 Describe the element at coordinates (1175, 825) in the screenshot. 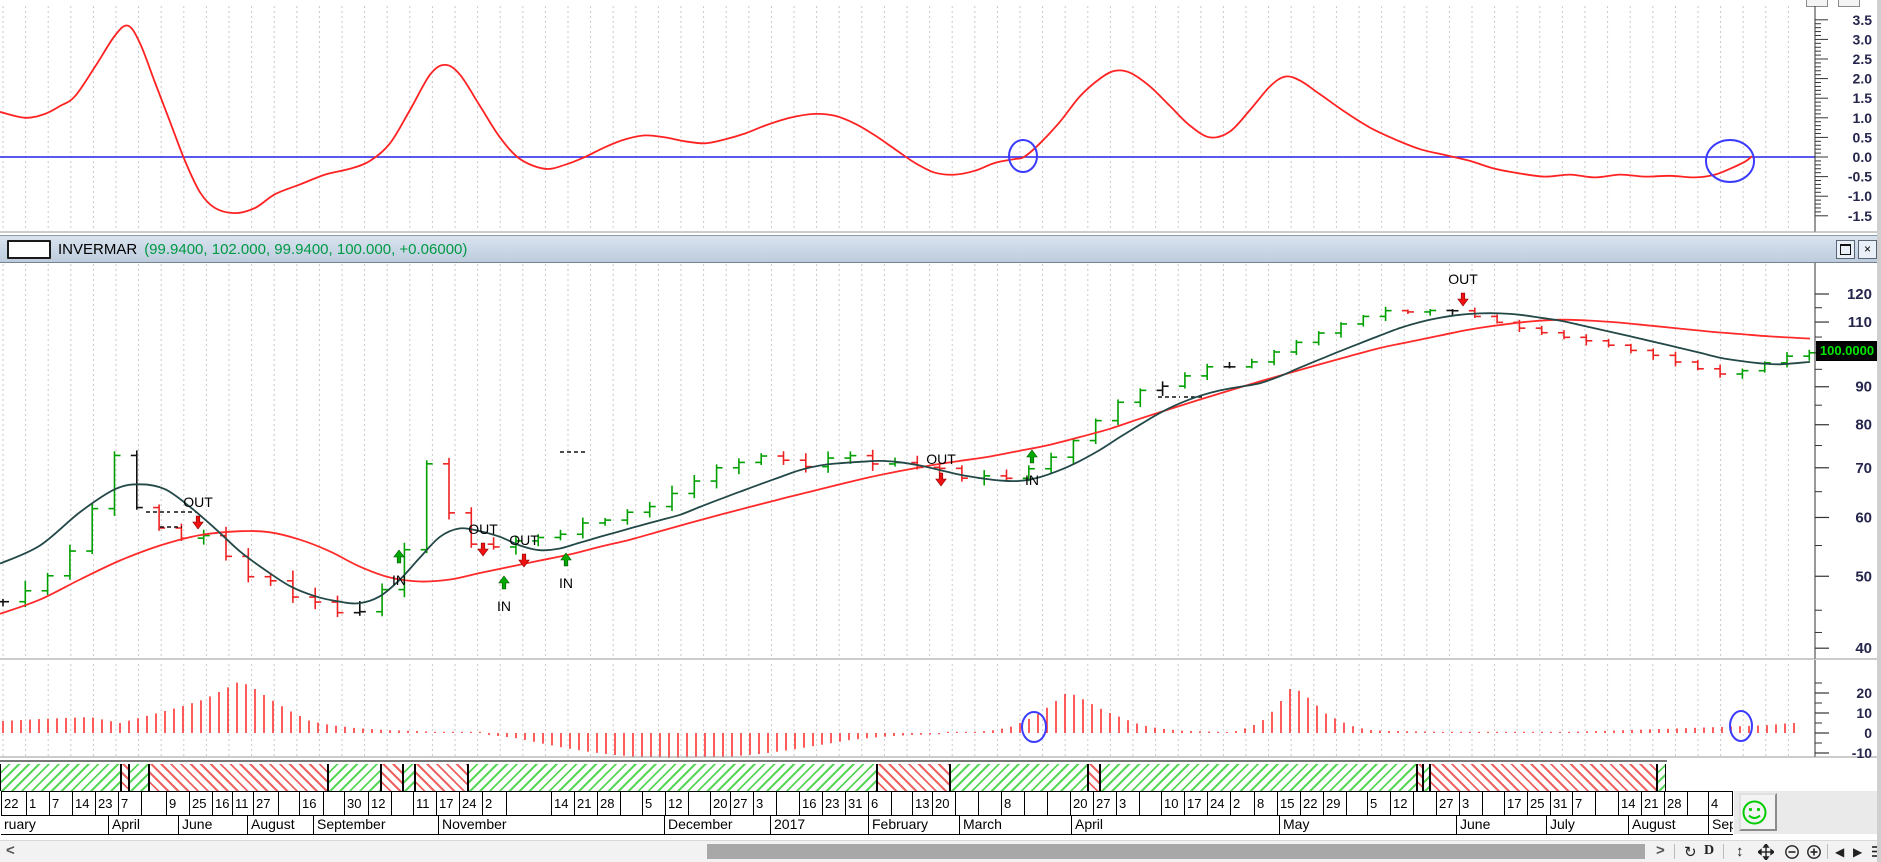

I see `month-label: April` at that location.